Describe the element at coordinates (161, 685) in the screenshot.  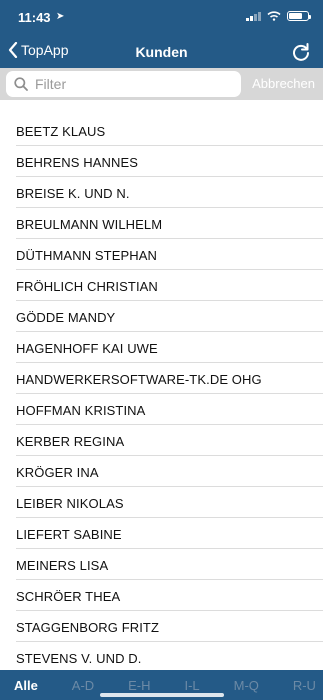
I see `alphabet-tab-bar: Alle A-D E-H I-L M-Q R-U` at that location.